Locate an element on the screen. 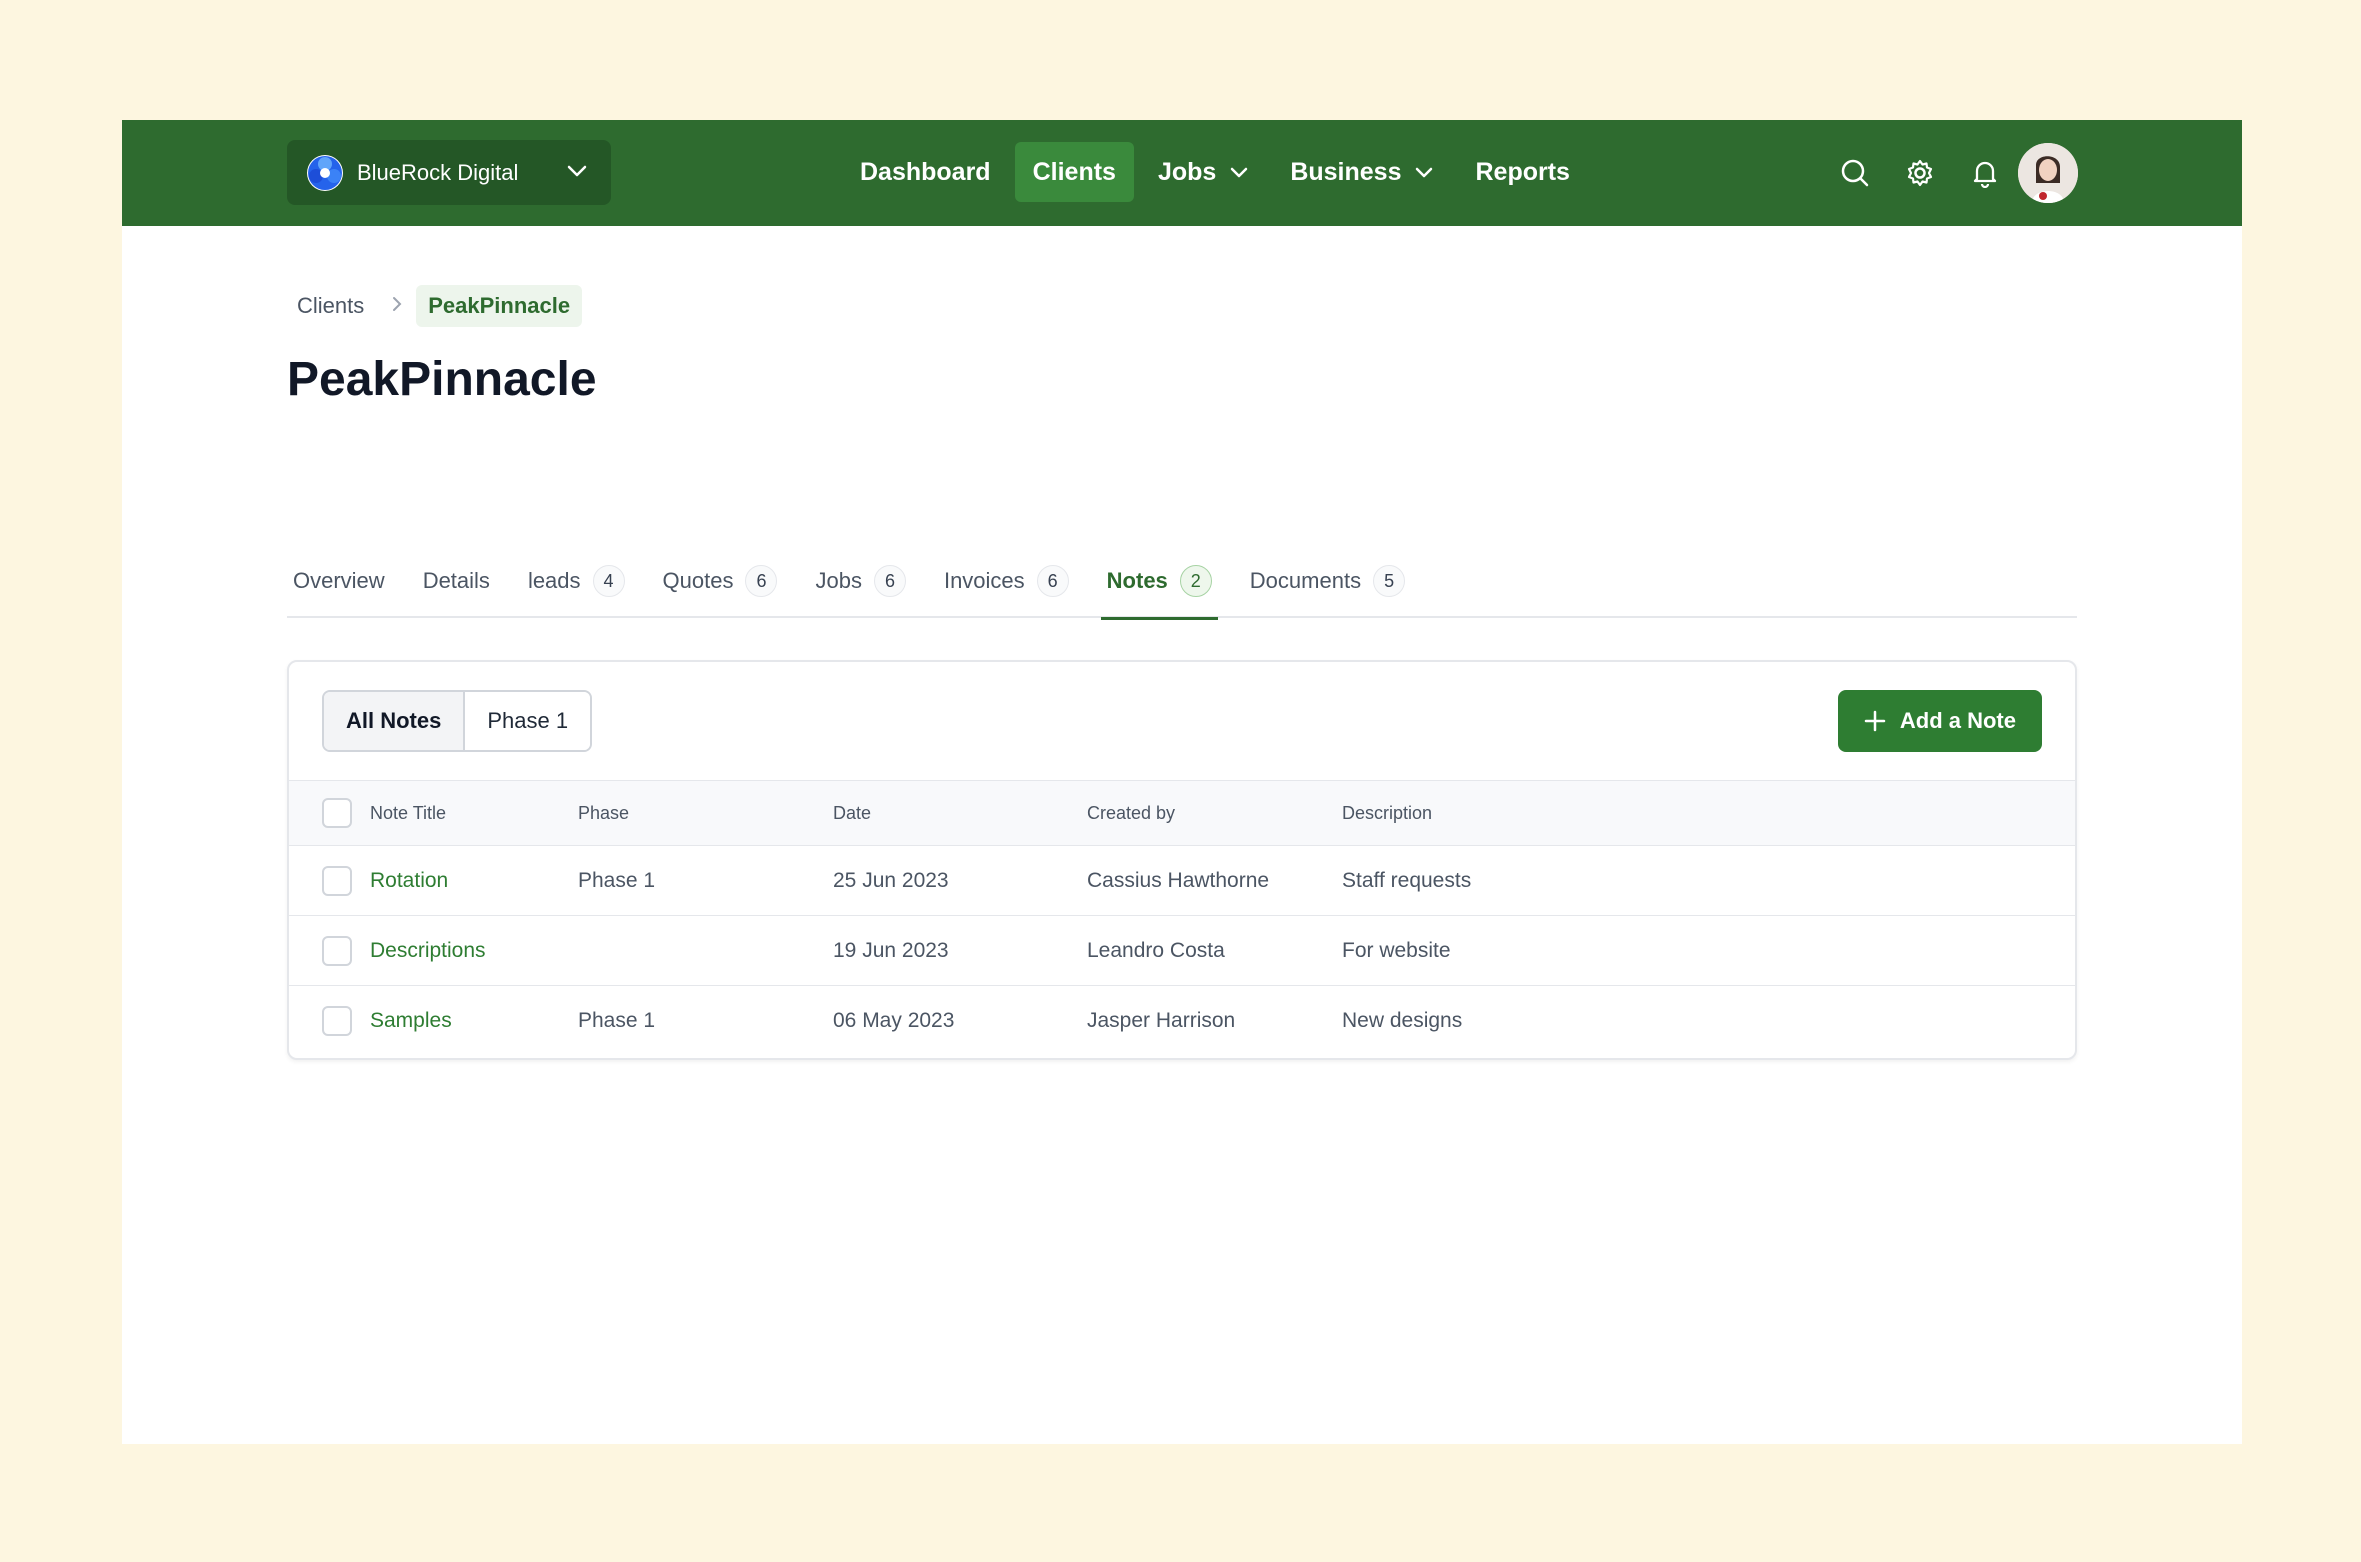 The image size is (2361, 1562). note-description: Staff requests is located at coordinates (1407, 880).